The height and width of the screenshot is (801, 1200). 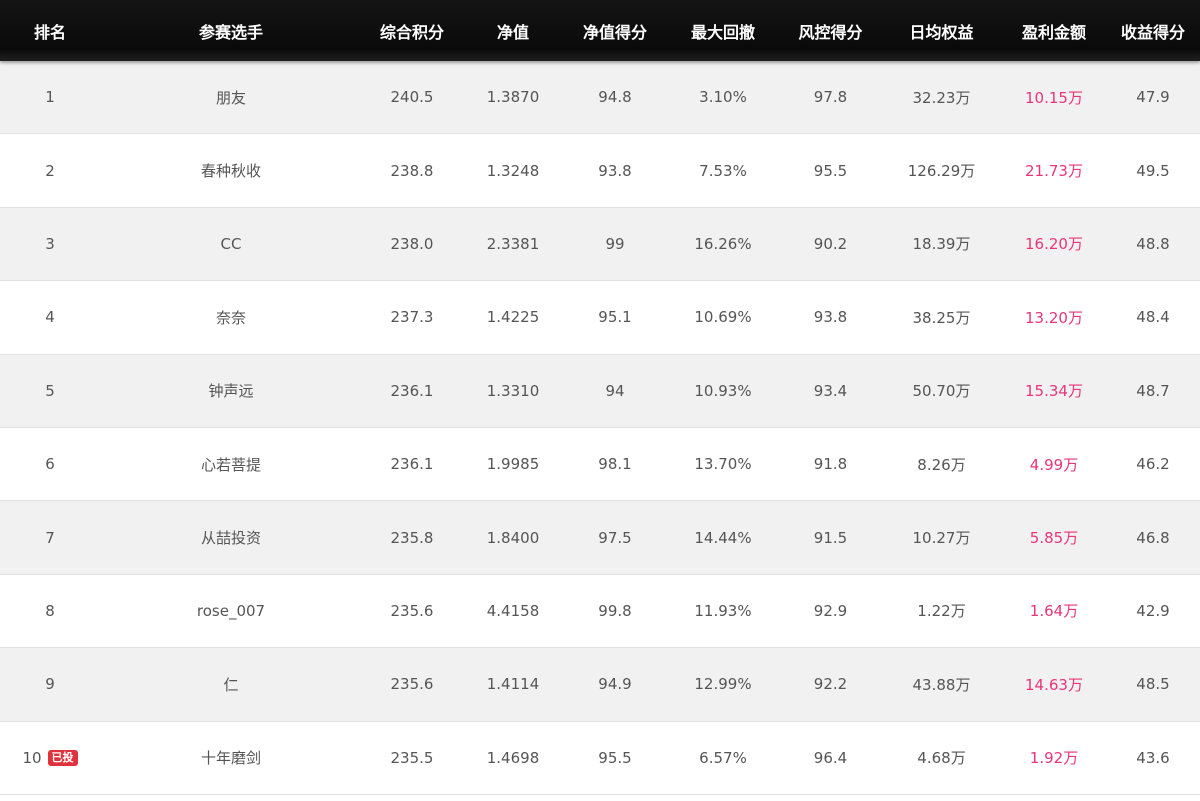 I want to click on nav-score-cell: 99.8, so click(x=615, y=610).